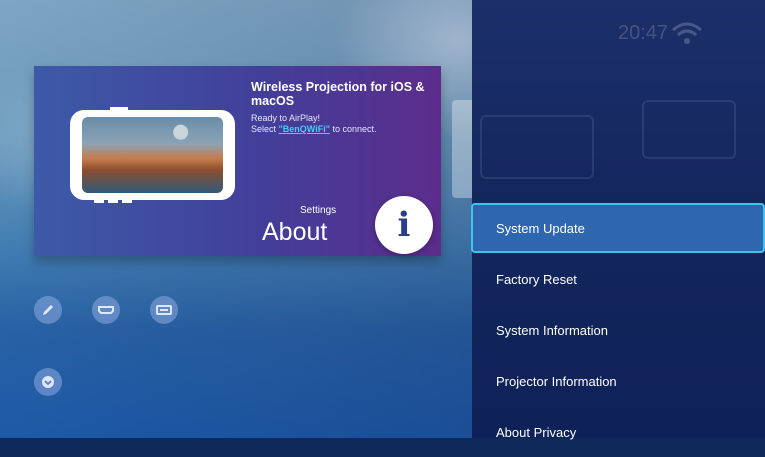  I want to click on phone-illustration, so click(152, 155).